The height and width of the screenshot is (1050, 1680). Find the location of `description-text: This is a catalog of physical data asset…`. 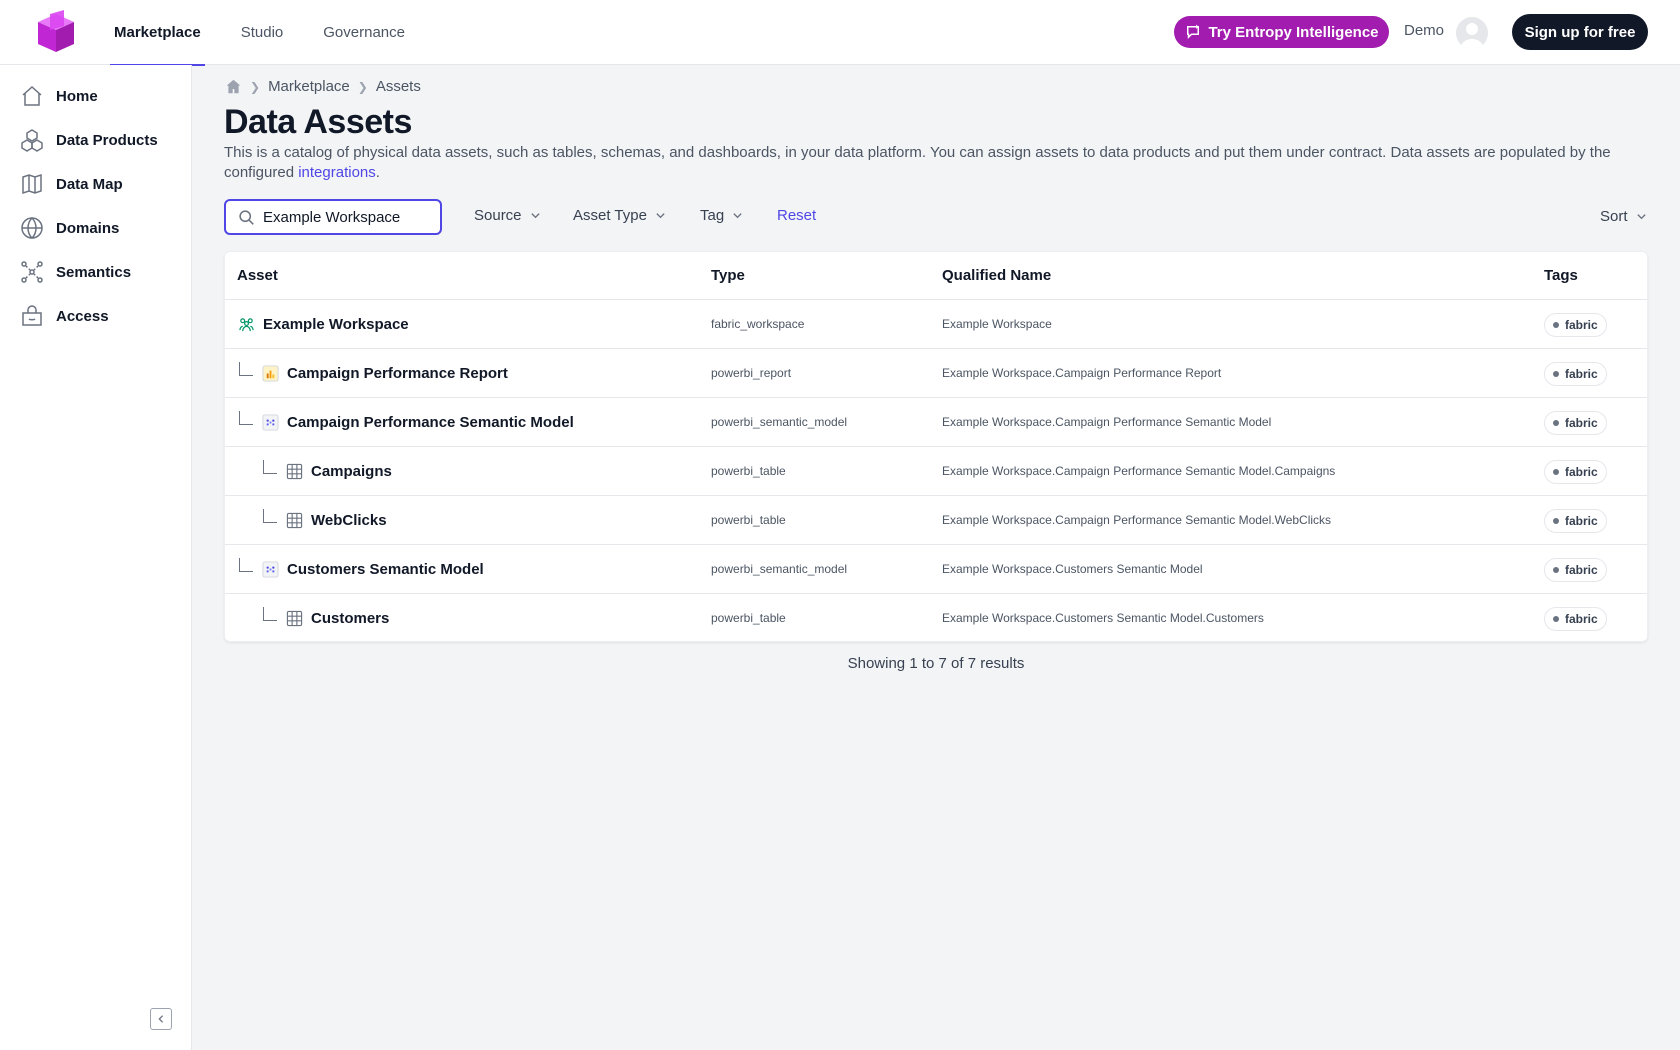

description-text: This is a catalog of physical data asset… is located at coordinates (917, 162).